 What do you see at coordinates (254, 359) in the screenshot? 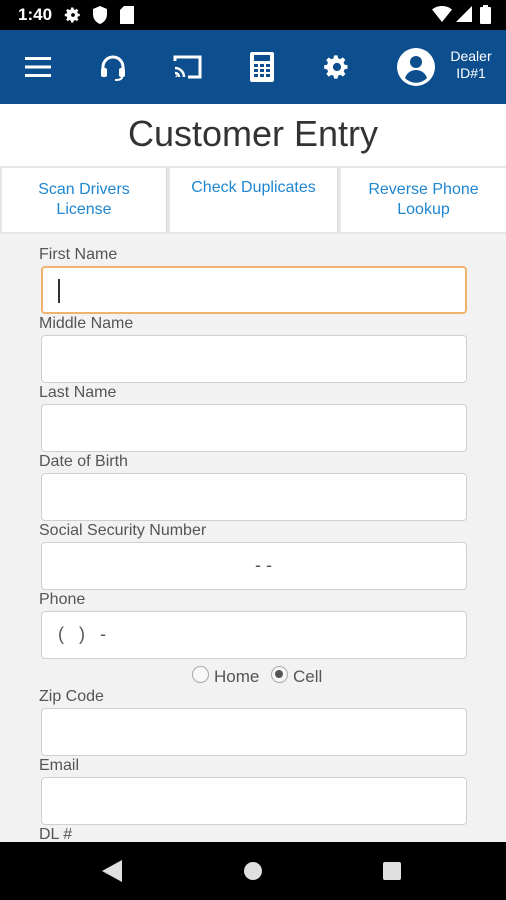
I see `middle-name-field` at bounding box center [254, 359].